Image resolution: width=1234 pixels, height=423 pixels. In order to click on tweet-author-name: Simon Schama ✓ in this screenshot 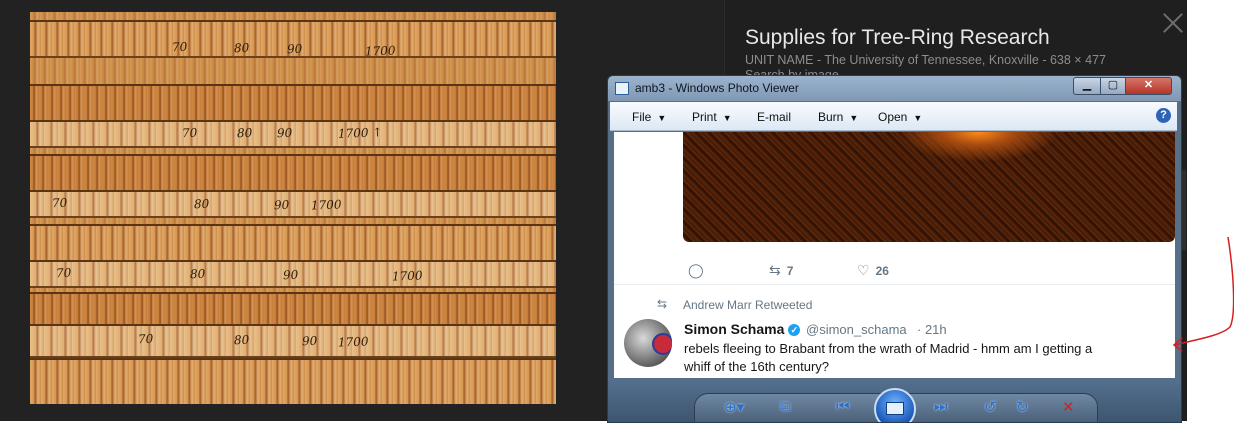, I will do `click(744, 329)`.